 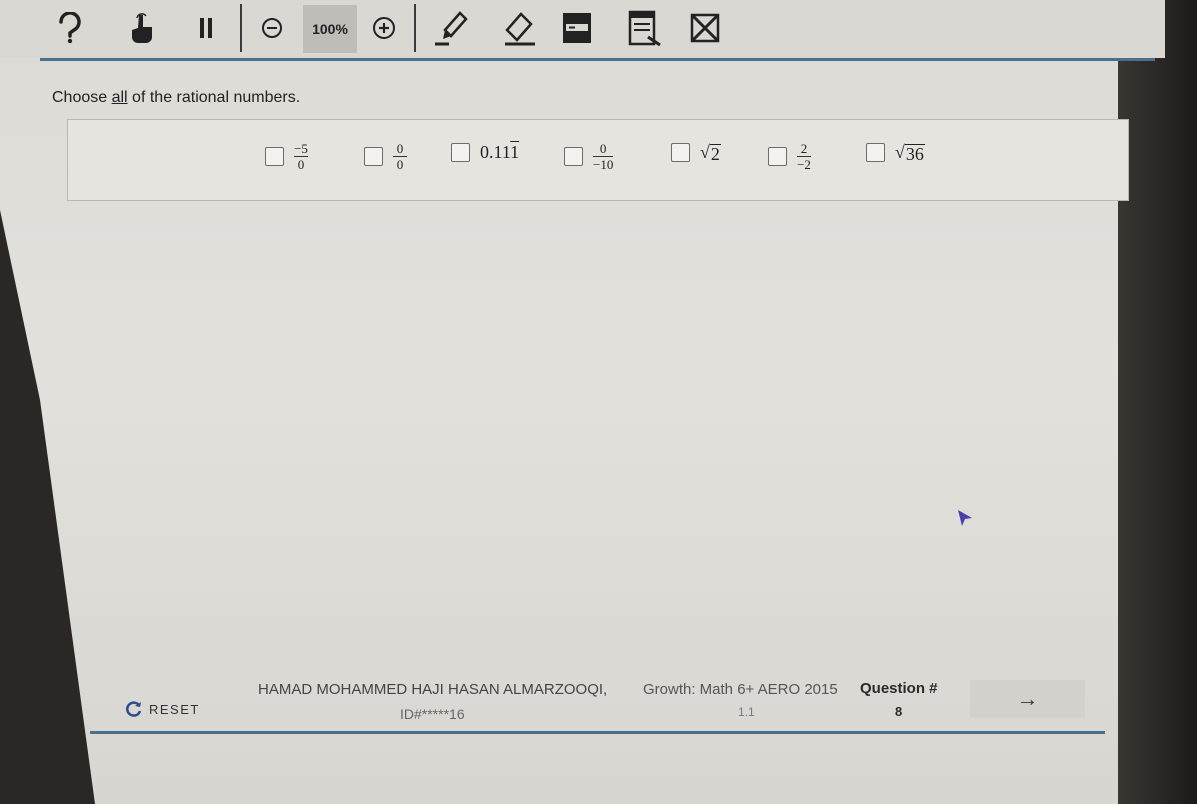 I want to click on student-name: HAMAD MOHAMMED HAJI HASAN ALMARZOOQI,, so click(x=433, y=689).